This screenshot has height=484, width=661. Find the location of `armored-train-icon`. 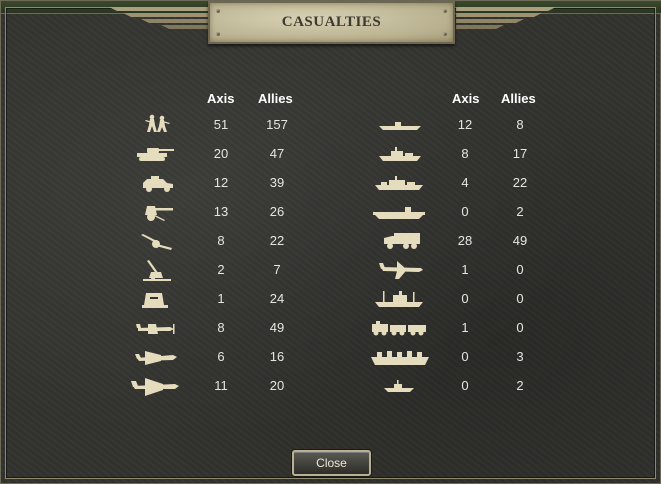

armored-train-icon is located at coordinates (400, 328).